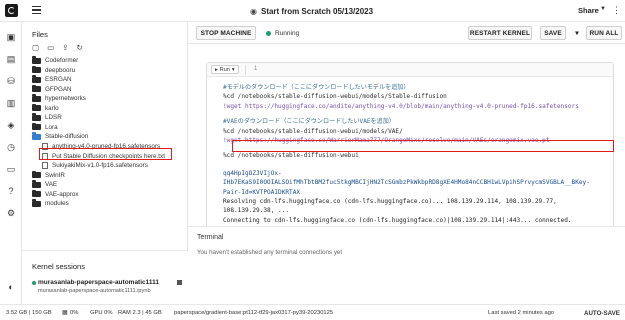  I want to click on notebook-rail-icon: ▣, so click(11, 37).